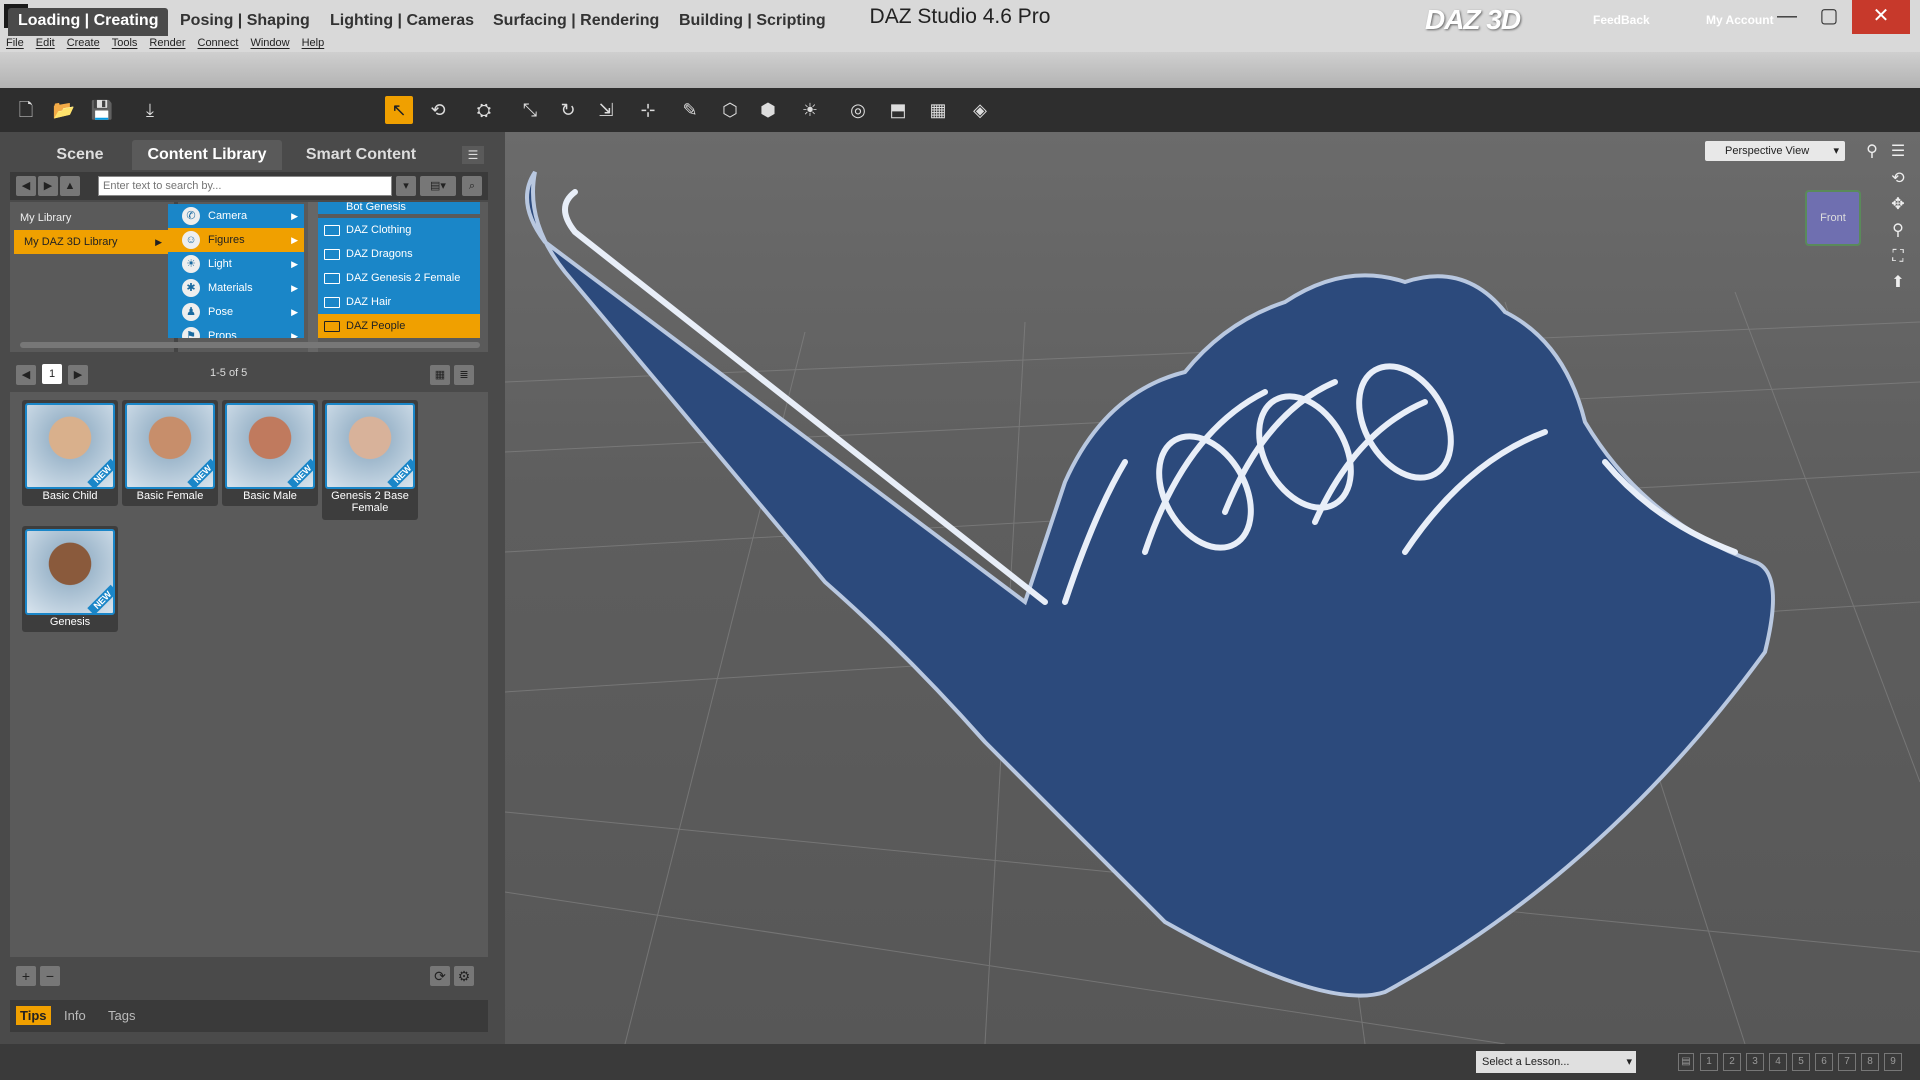  What do you see at coordinates (26, 110) in the screenshot?
I see `new-file-icon: 🗋` at bounding box center [26, 110].